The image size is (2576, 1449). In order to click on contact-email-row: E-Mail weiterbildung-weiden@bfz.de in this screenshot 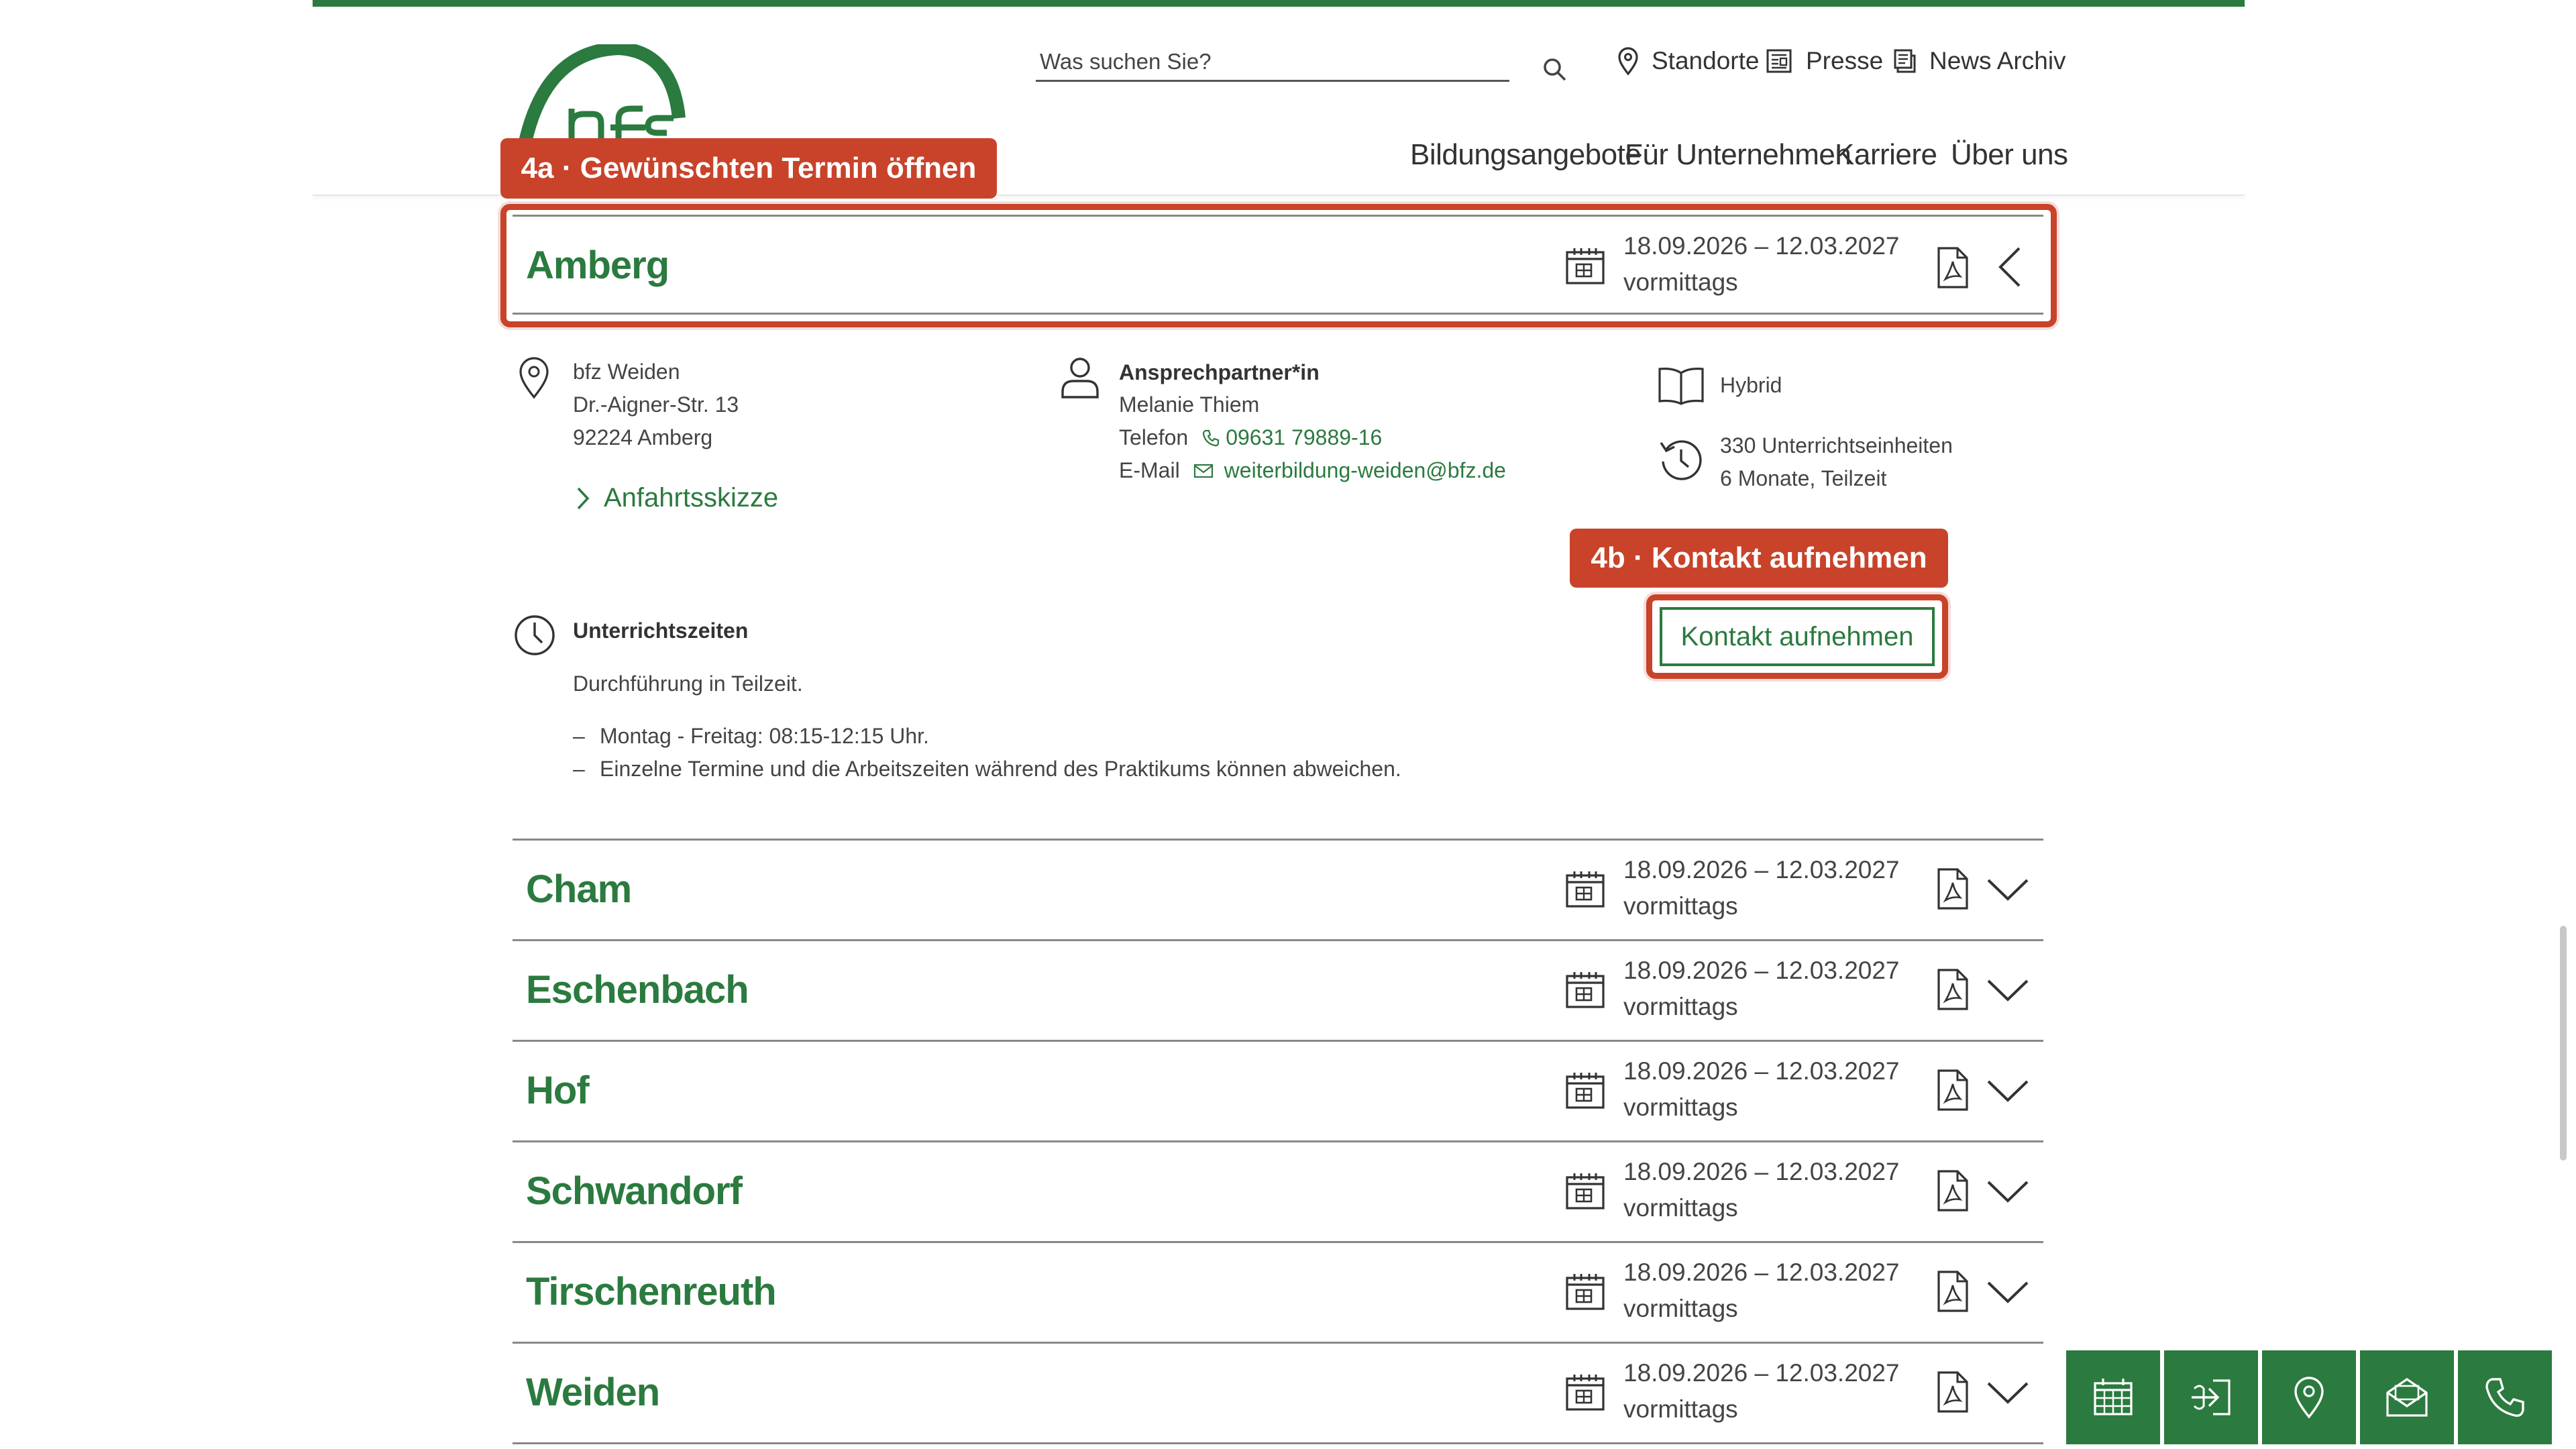, I will do `click(1312, 470)`.